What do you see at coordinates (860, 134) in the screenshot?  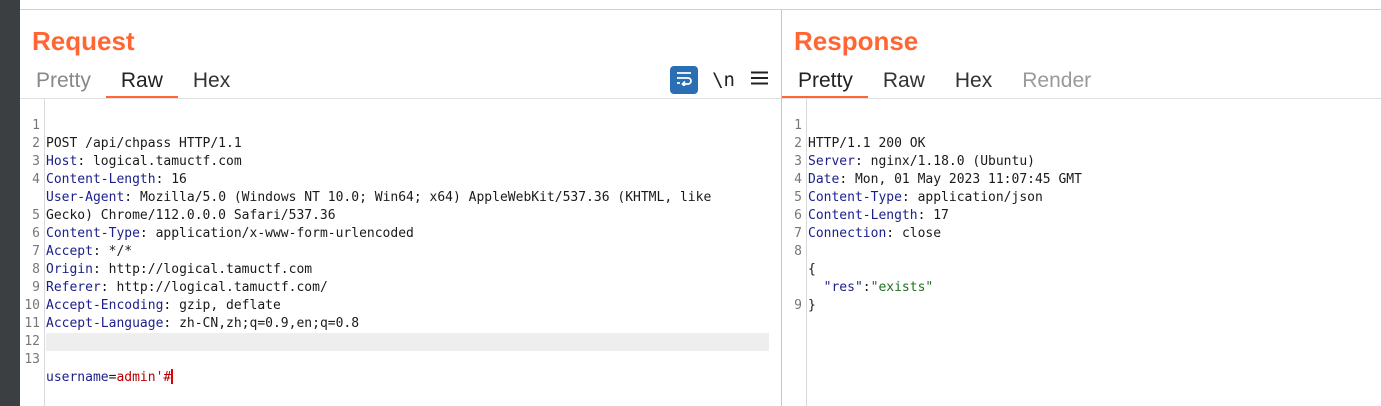 I see `response-line: 1 HTTP/1.1 200 OK` at bounding box center [860, 134].